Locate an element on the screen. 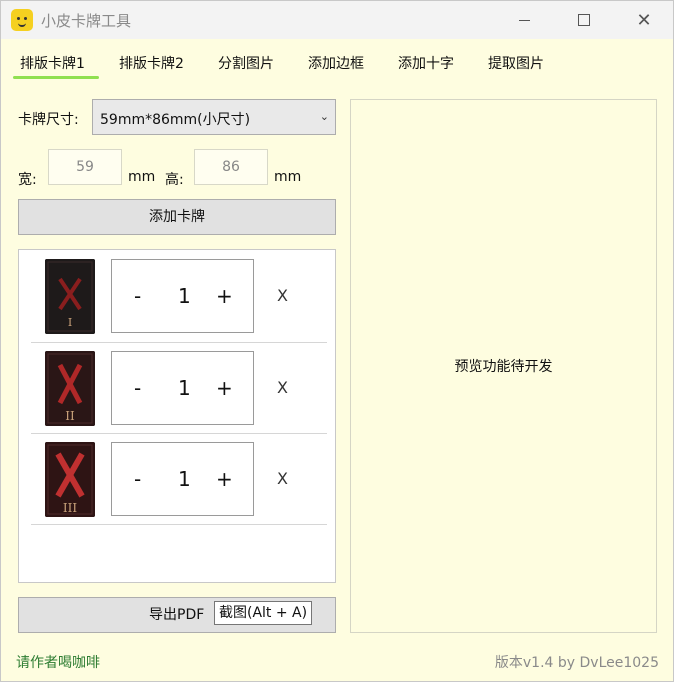 Image resolution: width=674 pixels, height=682 pixels. card-thumbnail: II is located at coordinates (70, 388).